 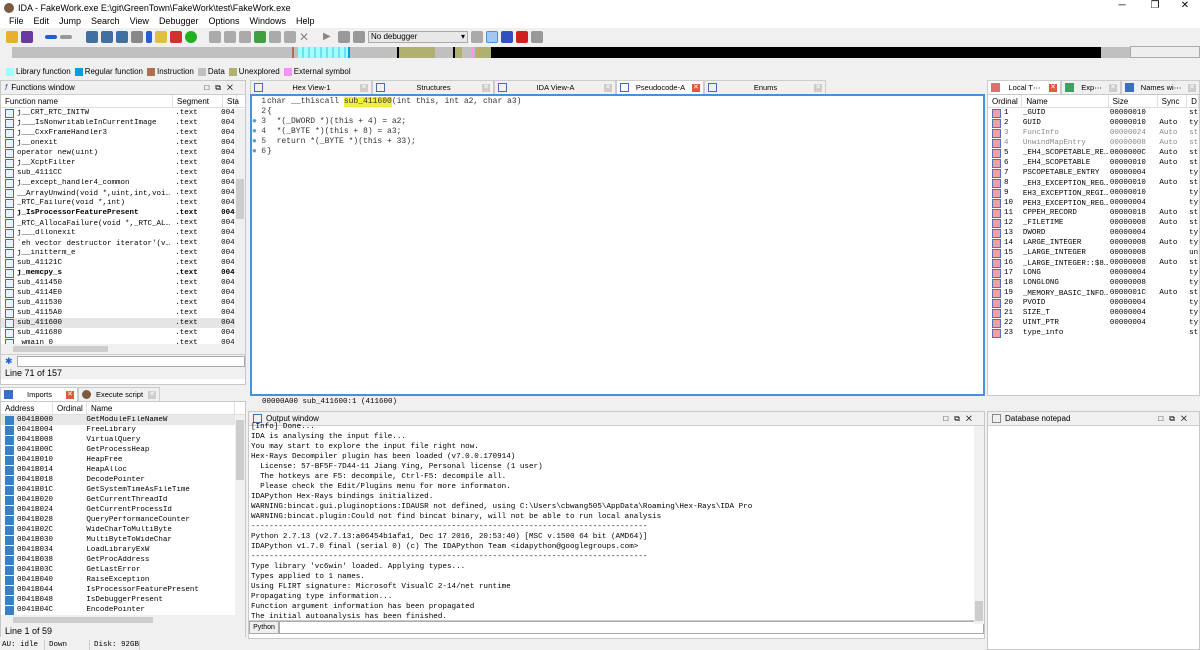 I want to click on graph-icon, so click(x=176, y=36).